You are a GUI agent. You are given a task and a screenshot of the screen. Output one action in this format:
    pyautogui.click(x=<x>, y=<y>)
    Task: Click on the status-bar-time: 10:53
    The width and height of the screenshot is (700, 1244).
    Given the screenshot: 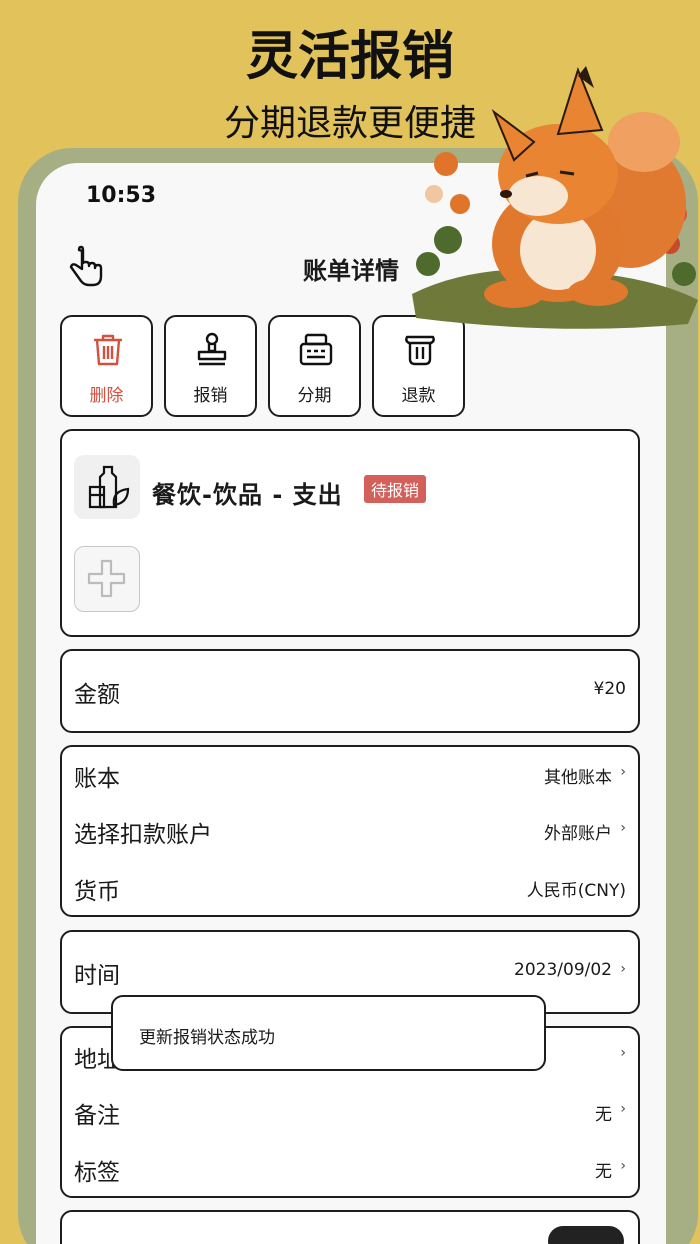 What is the action you would take?
    pyautogui.click(x=121, y=195)
    